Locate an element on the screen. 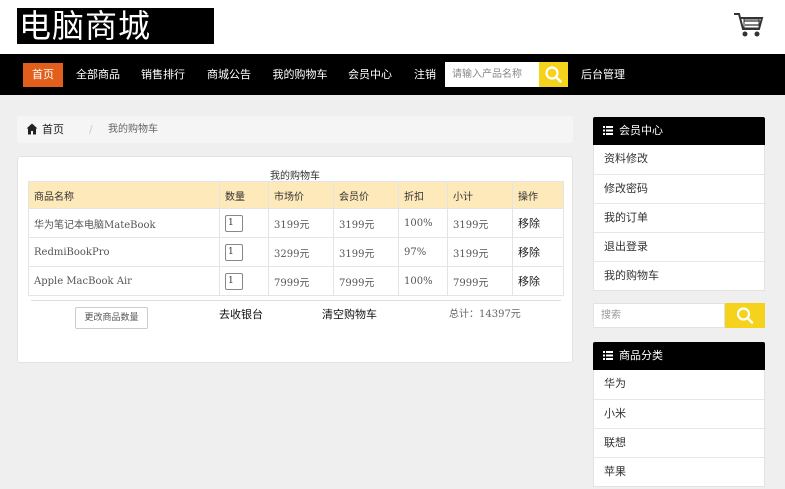  sidebar-item-xiaomi: 小米 is located at coordinates (679, 413).